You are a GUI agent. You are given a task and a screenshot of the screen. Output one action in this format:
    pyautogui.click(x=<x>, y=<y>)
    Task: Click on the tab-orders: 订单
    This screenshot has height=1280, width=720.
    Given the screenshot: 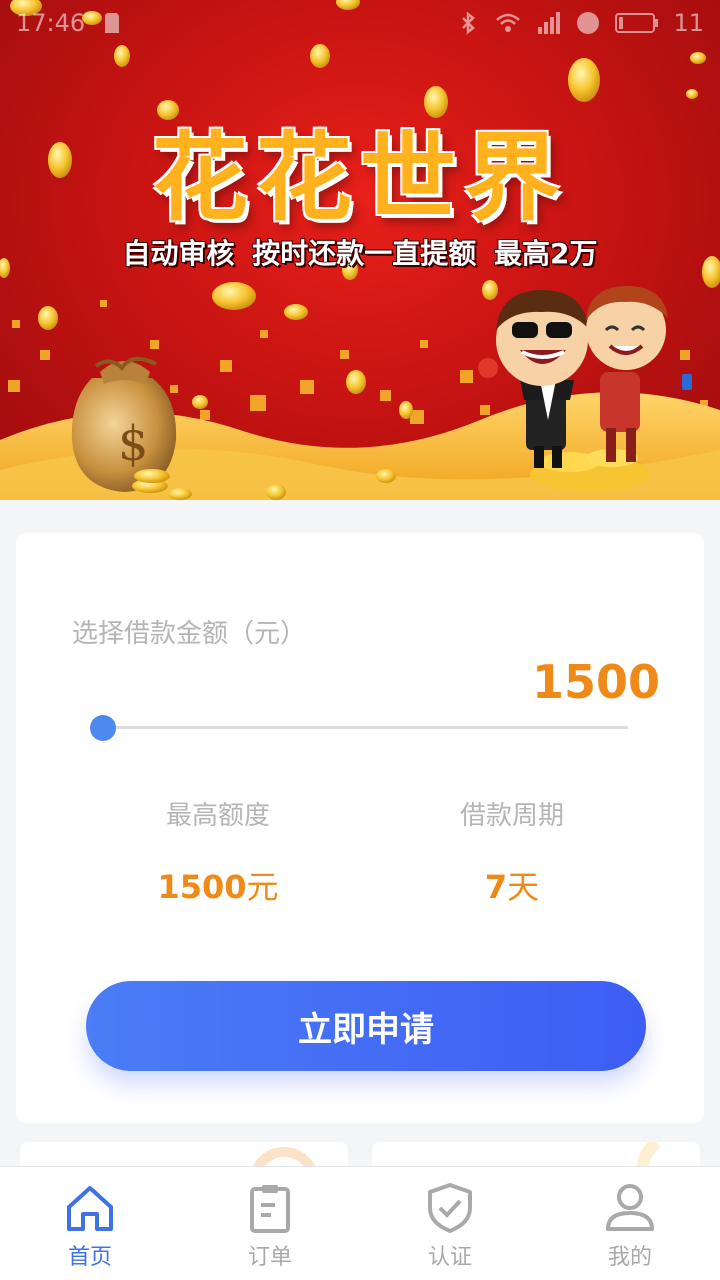 What is the action you would take?
    pyautogui.click(x=270, y=1223)
    